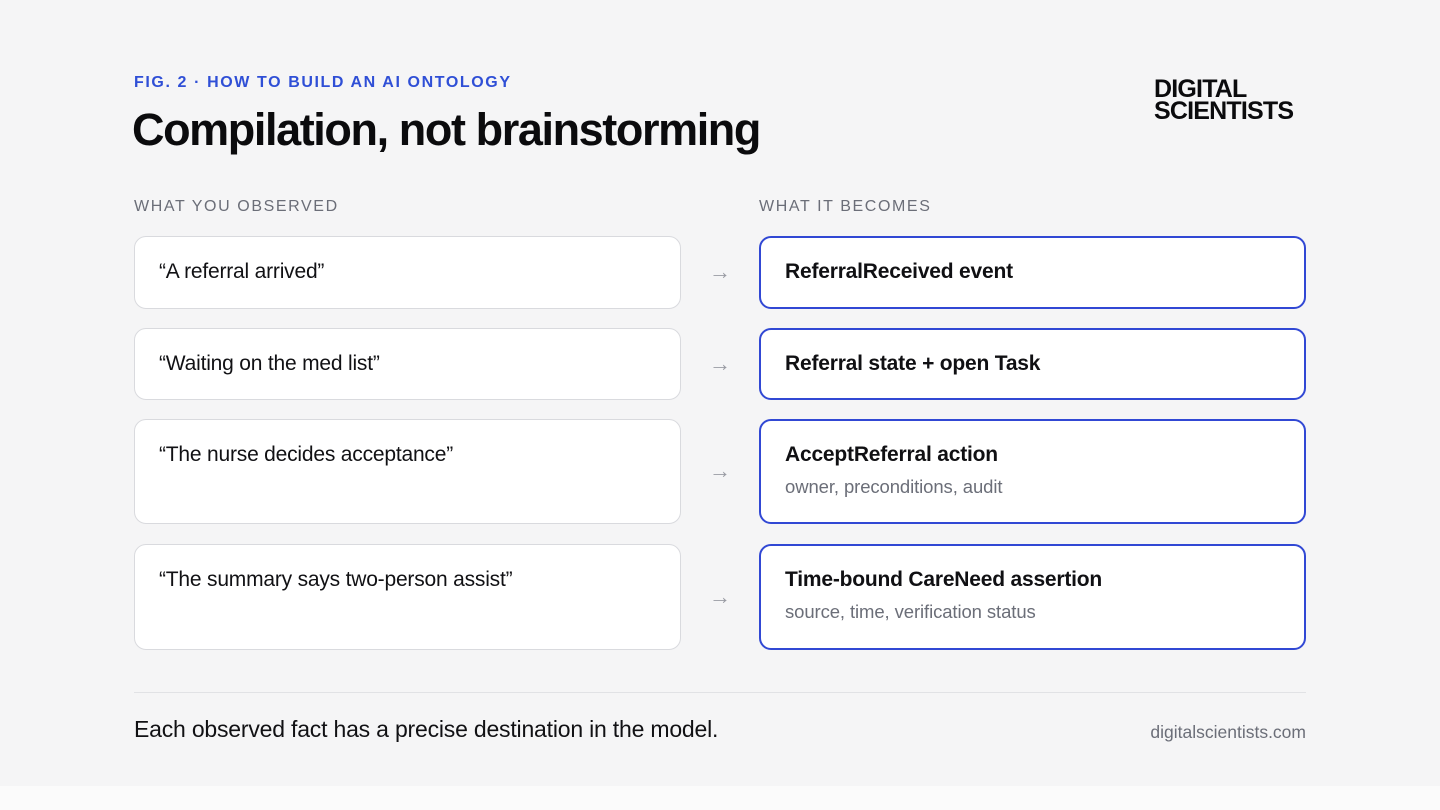  Describe the element at coordinates (913, 363) in the screenshot. I see `result-title: Referral state + open Task` at that location.